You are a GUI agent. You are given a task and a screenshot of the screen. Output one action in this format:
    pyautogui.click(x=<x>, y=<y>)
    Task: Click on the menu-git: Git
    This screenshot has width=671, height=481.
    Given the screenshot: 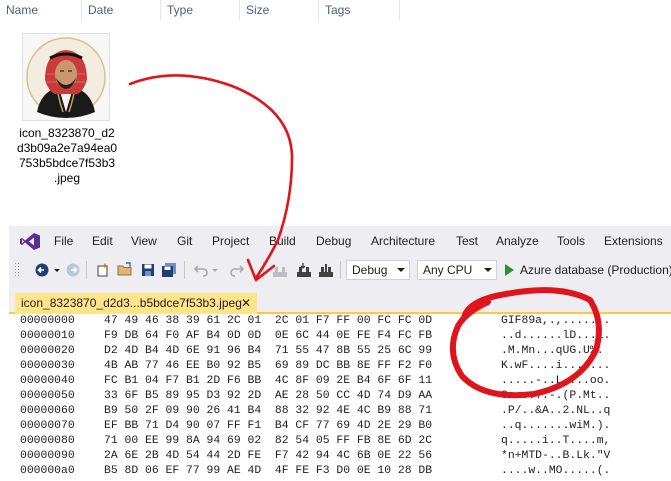 What is the action you would take?
    pyautogui.click(x=184, y=241)
    